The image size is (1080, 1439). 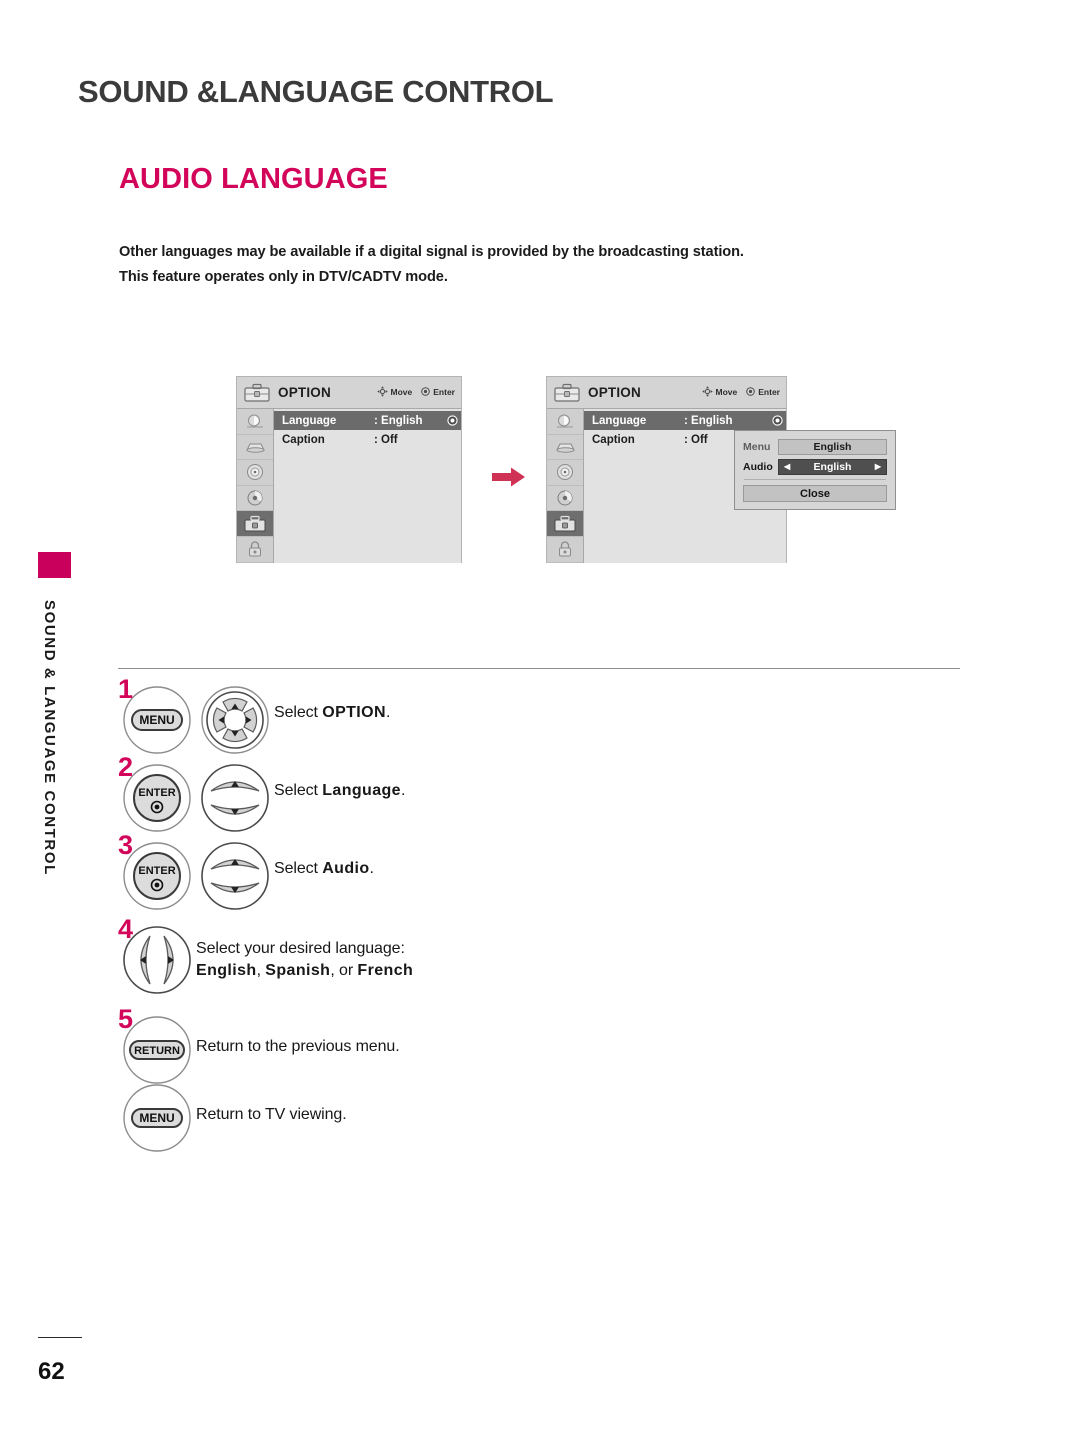 What do you see at coordinates (126, 689) in the screenshot?
I see `step-number: 1` at bounding box center [126, 689].